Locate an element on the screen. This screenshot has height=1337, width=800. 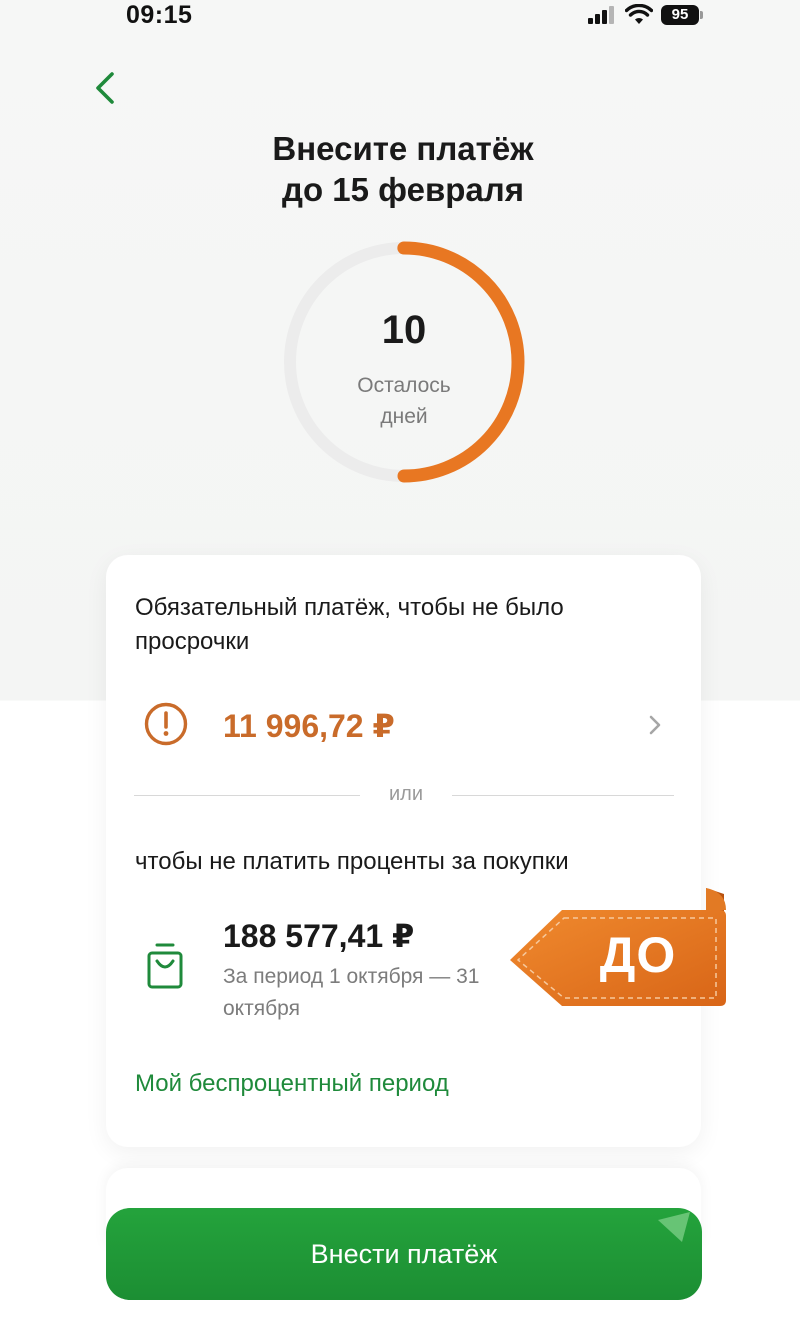
period-text: За период 1 октября — 31 октября is located at coordinates (351, 992).